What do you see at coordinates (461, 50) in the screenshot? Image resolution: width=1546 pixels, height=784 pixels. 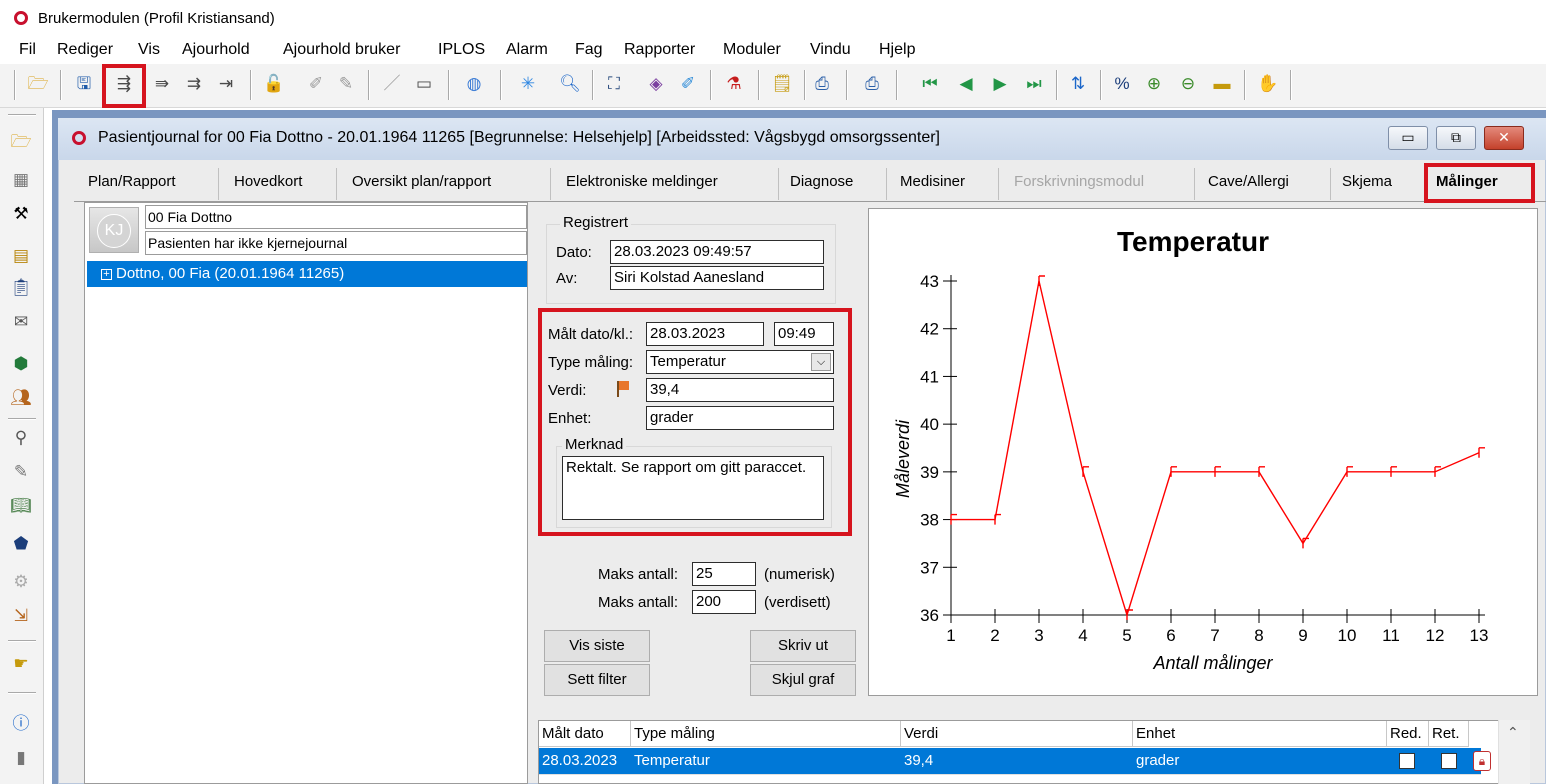 I see `menu-iplos: IPLOS` at bounding box center [461, 50].